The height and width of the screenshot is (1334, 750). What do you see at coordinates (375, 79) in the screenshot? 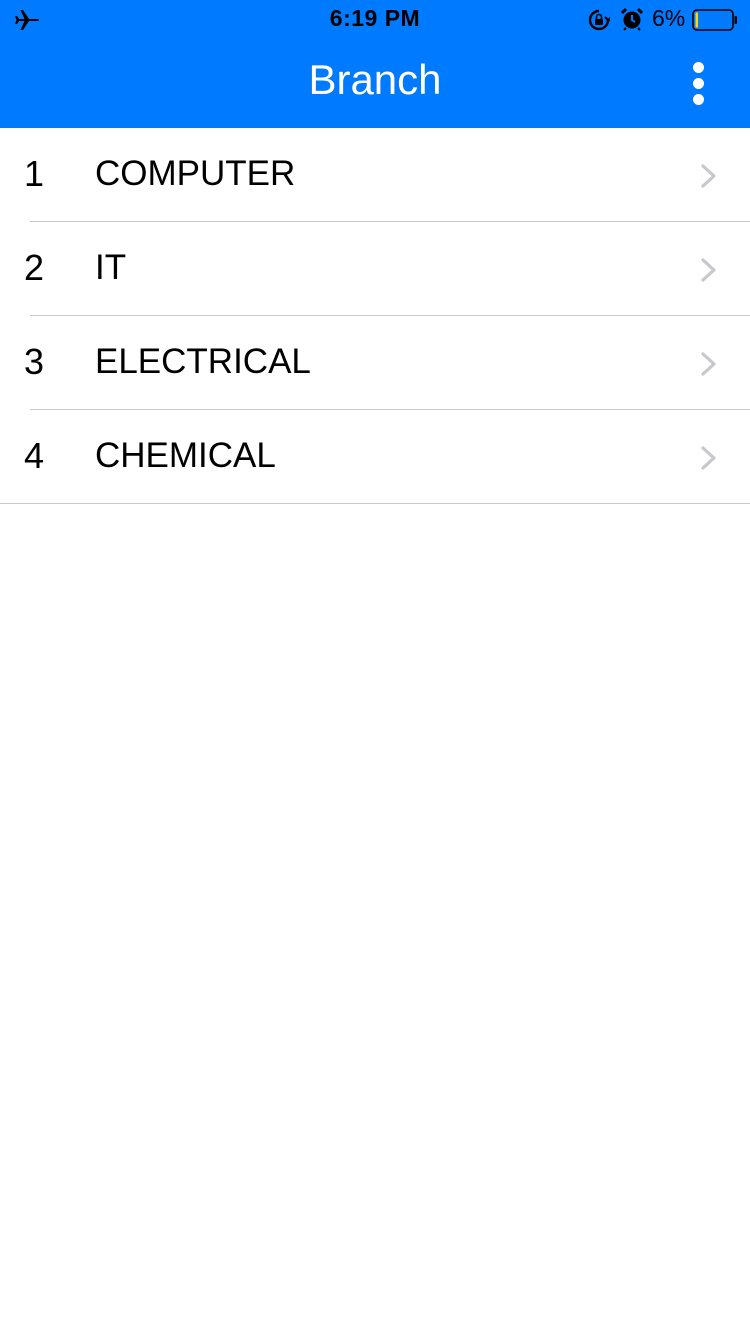
I see `page-title: Branch` at bounding box center [375, 79].